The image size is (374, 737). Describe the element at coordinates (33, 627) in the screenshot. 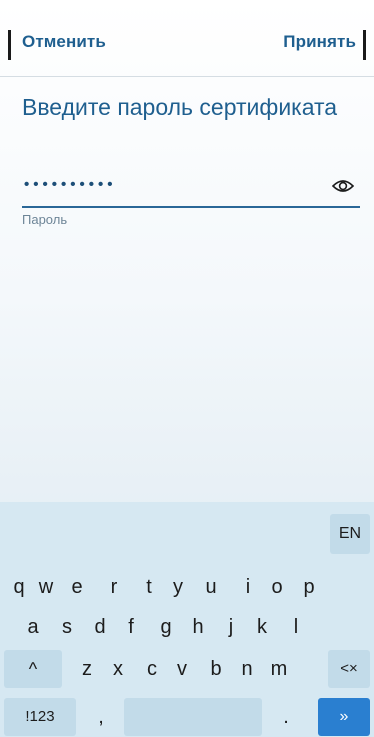

I see `key-a: a` at that location.